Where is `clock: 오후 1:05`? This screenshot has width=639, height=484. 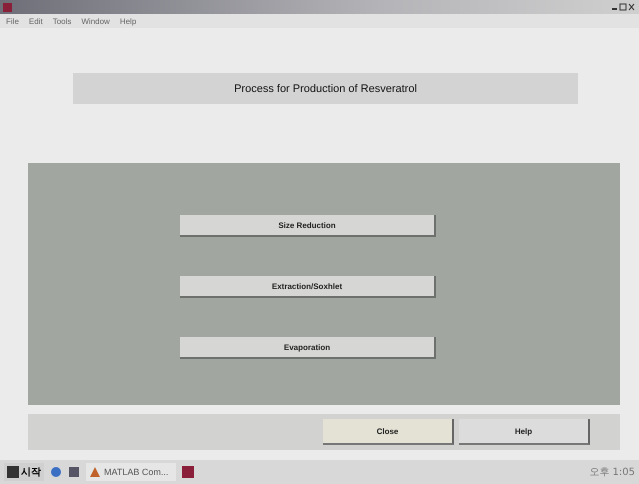 clock: 오후 1:05 is located at coordinates (612, 472).